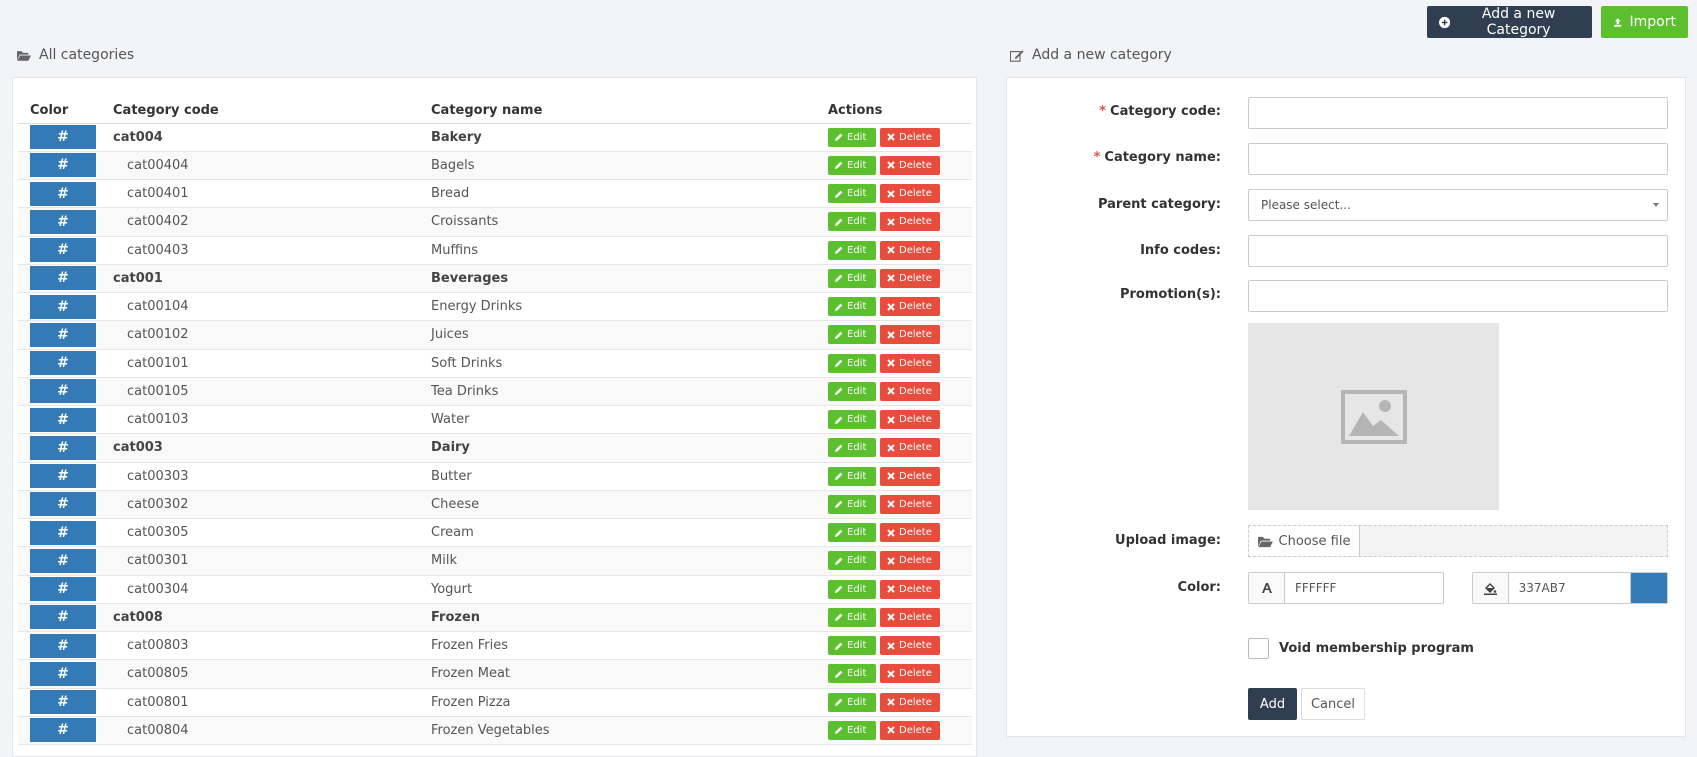  I want to click on folder-open-icon, so click(1265, 541).